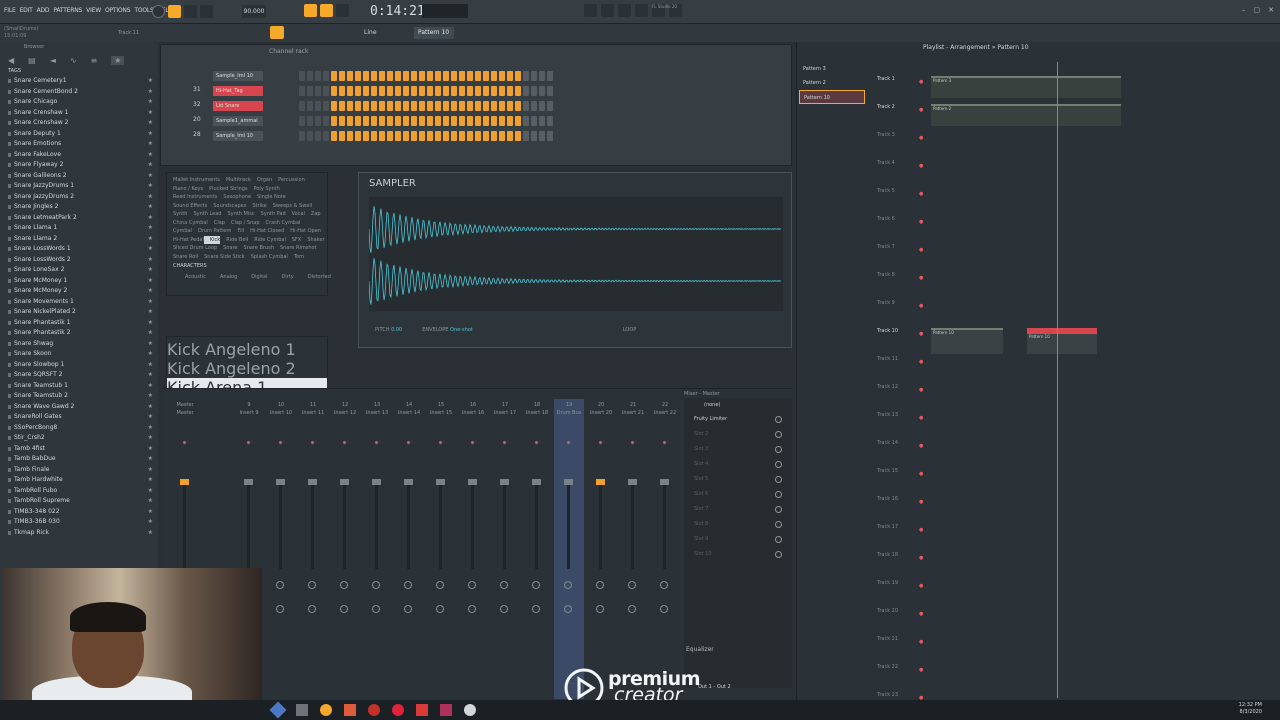  I want to click on category-item: China Cymbal, so click(187, 223).